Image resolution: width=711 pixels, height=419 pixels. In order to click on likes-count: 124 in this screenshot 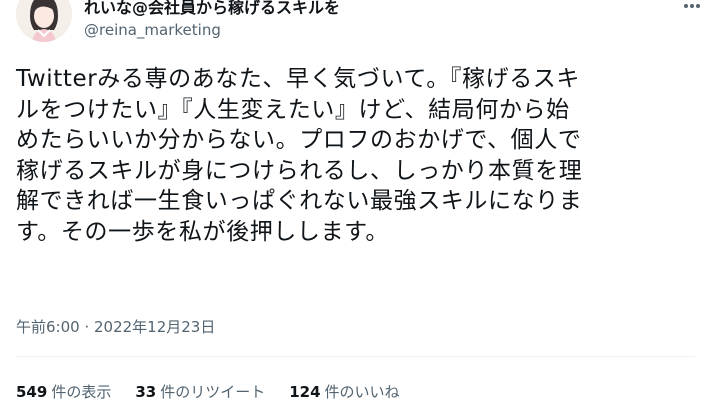, I will do `click(305, 392)`.